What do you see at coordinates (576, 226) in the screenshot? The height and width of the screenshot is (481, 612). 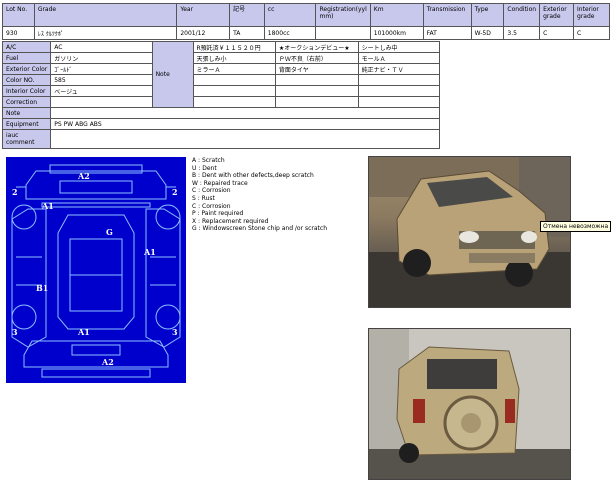 I see `status-tooltip: Отмена невозможна` at bounding box center [576, 226].